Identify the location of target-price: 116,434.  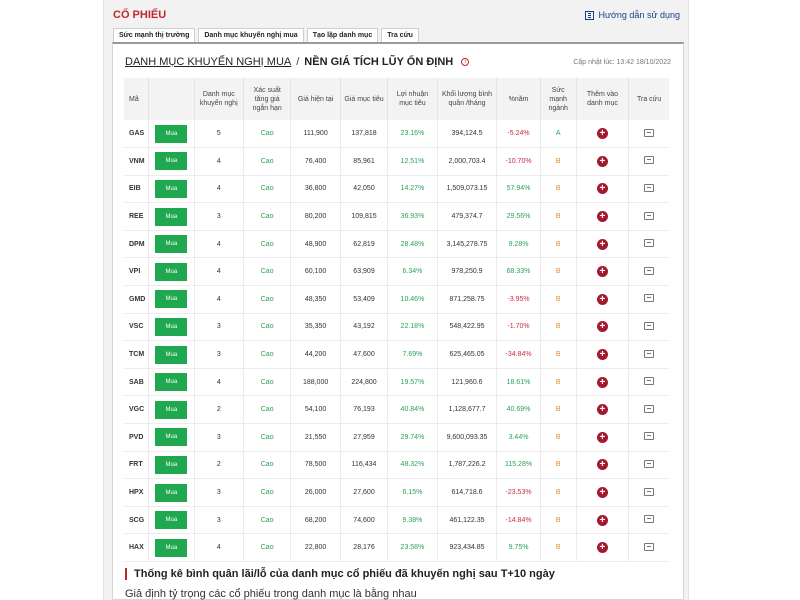
(364, 465).